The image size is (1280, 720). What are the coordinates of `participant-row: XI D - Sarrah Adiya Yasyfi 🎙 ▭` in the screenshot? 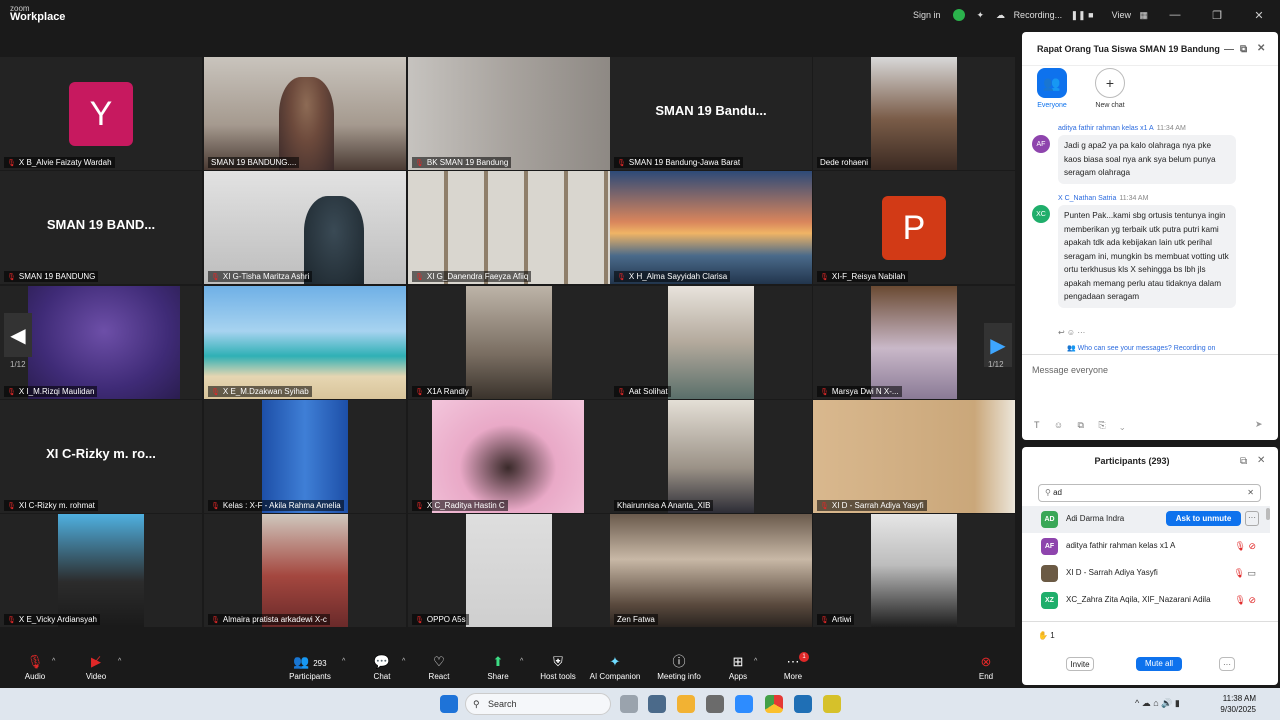 It's located at (1146, 573).